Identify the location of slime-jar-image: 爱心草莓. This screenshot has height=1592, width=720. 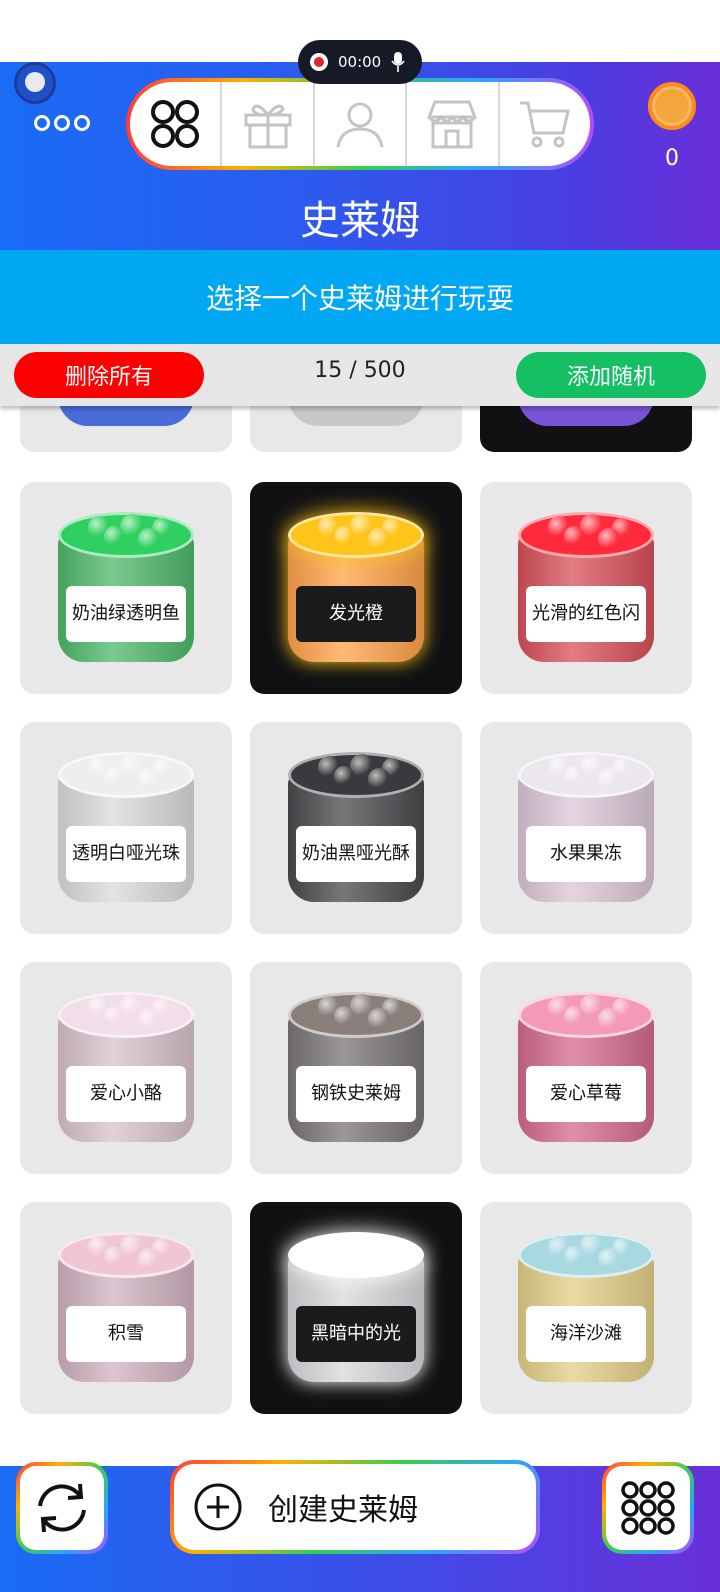
(586, 1069).